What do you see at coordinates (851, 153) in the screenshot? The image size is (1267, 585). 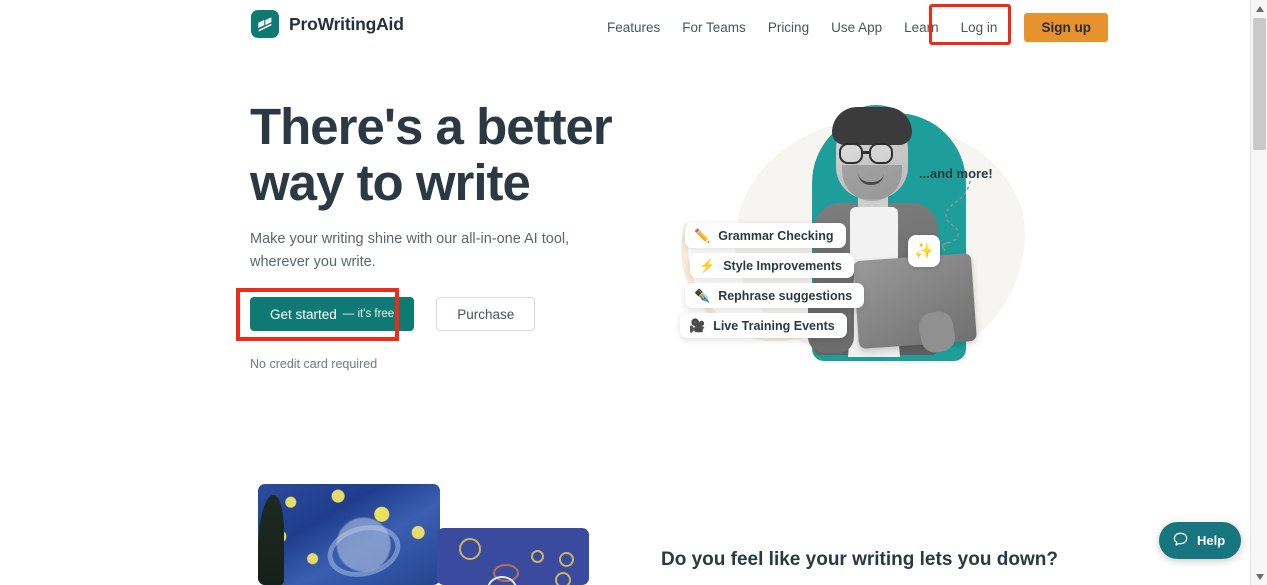 I see `person-glasses-left` at bounding box center [851, 153].